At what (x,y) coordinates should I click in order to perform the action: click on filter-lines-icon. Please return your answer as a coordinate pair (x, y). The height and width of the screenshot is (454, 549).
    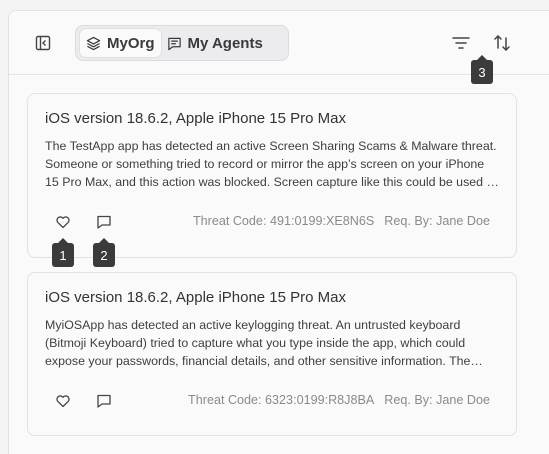
    Looking at the image, I should click on (461, 43).